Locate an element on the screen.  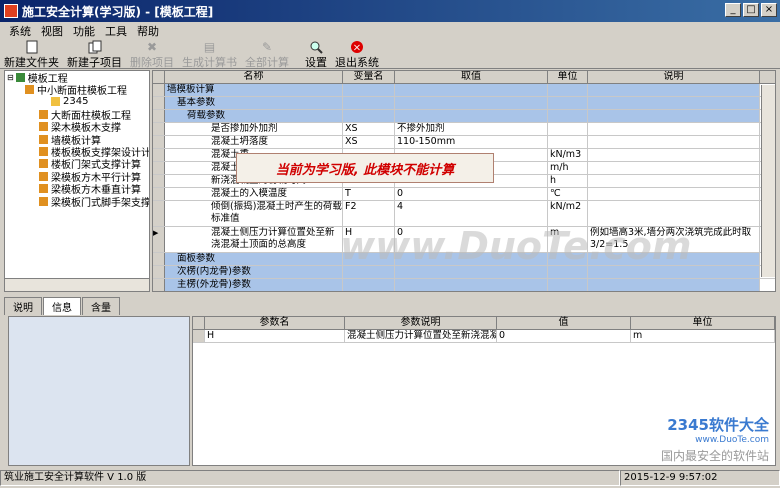
tab-content: 含量 is located at coordinates (101, 306).